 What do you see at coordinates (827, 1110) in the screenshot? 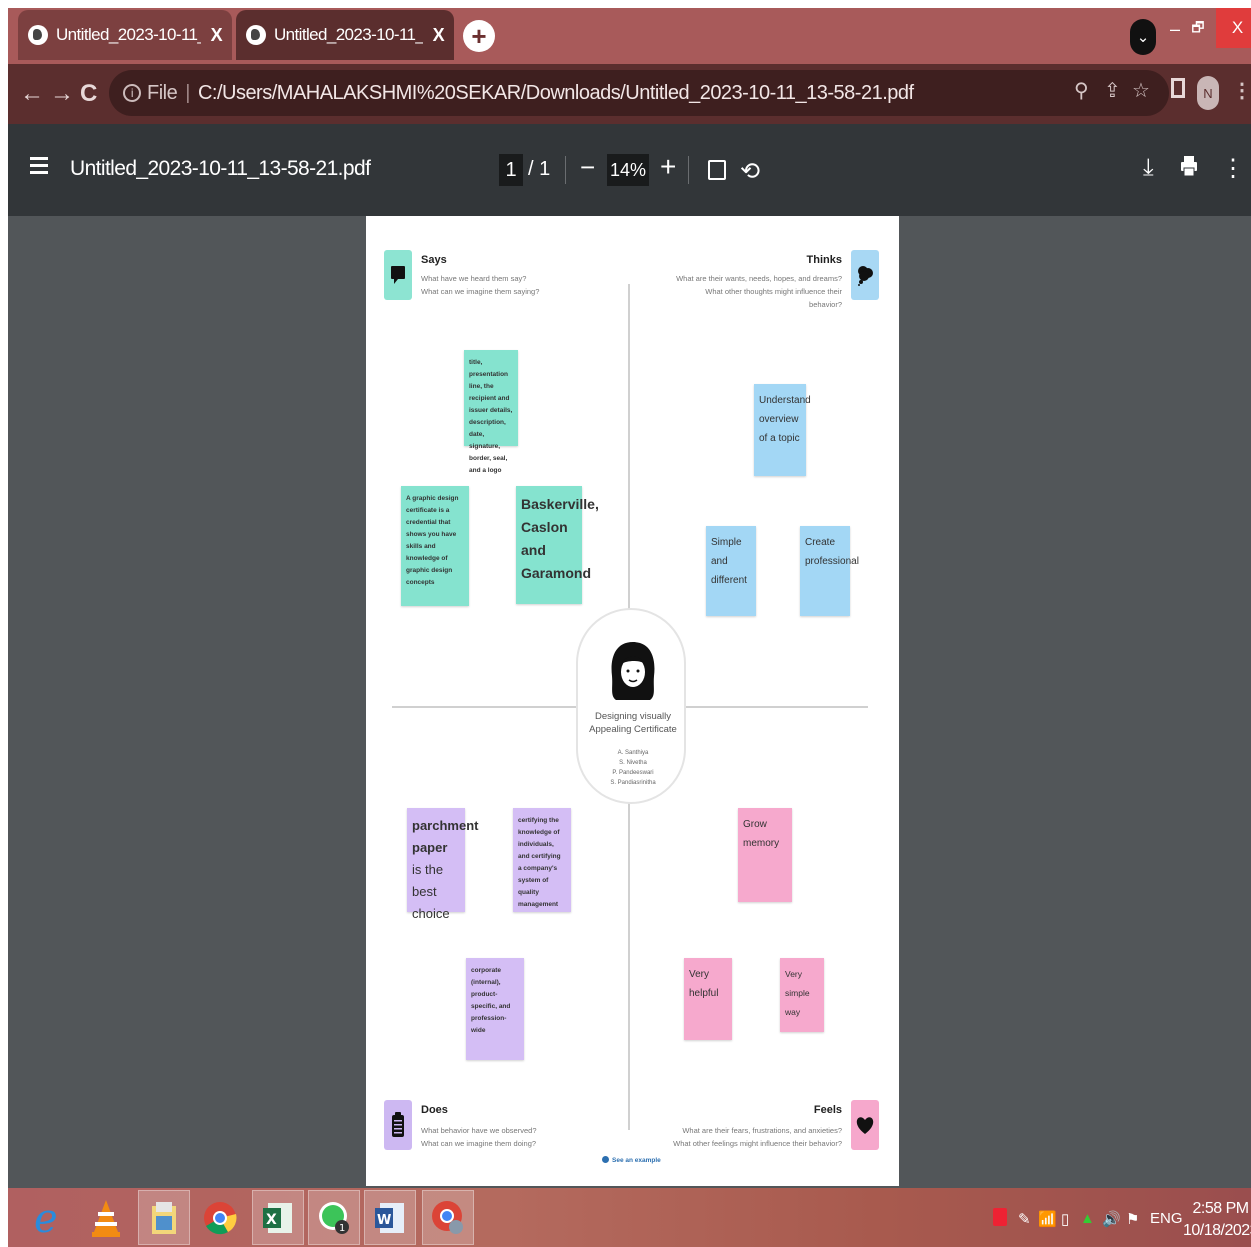
I see `feels-title: Feels` at bounding box center [827, 1110].